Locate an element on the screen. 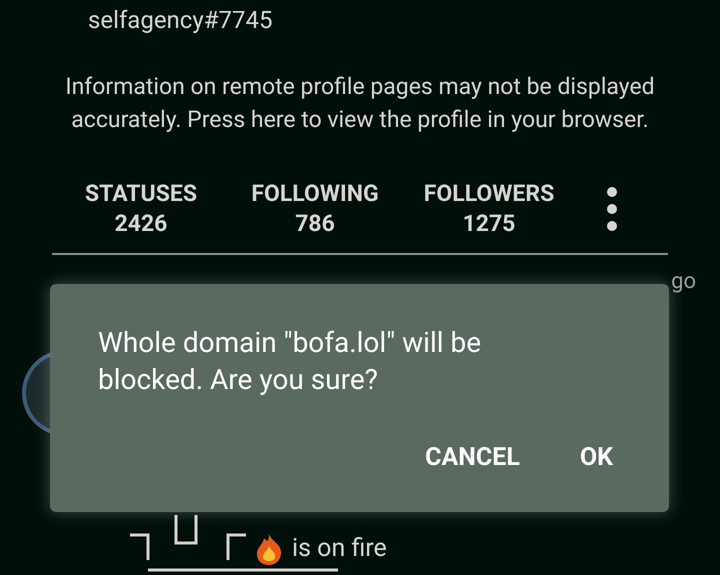 This screenshot has height=575, width=720. dialog-button: CANCEL is located at coordinates (472, 457).